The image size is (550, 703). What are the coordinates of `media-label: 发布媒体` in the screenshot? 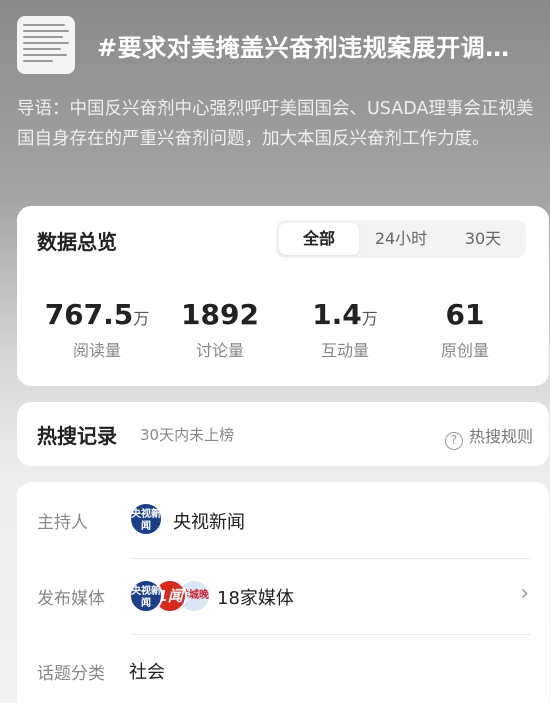 It's located at (71, 599).